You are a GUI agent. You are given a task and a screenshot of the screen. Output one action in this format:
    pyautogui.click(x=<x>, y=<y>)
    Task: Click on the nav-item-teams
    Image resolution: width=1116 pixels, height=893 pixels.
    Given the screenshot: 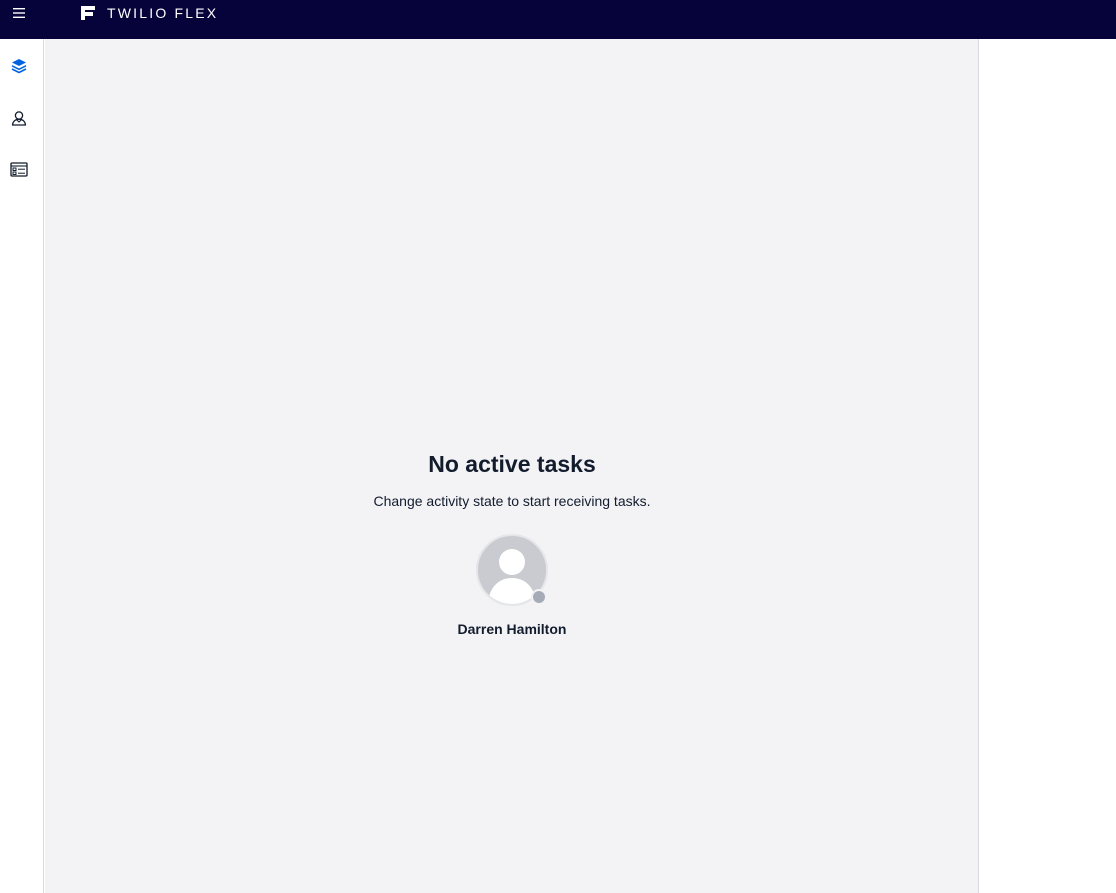 What is the action you would take?
    pyautogui.click(x=19, y=118)
    